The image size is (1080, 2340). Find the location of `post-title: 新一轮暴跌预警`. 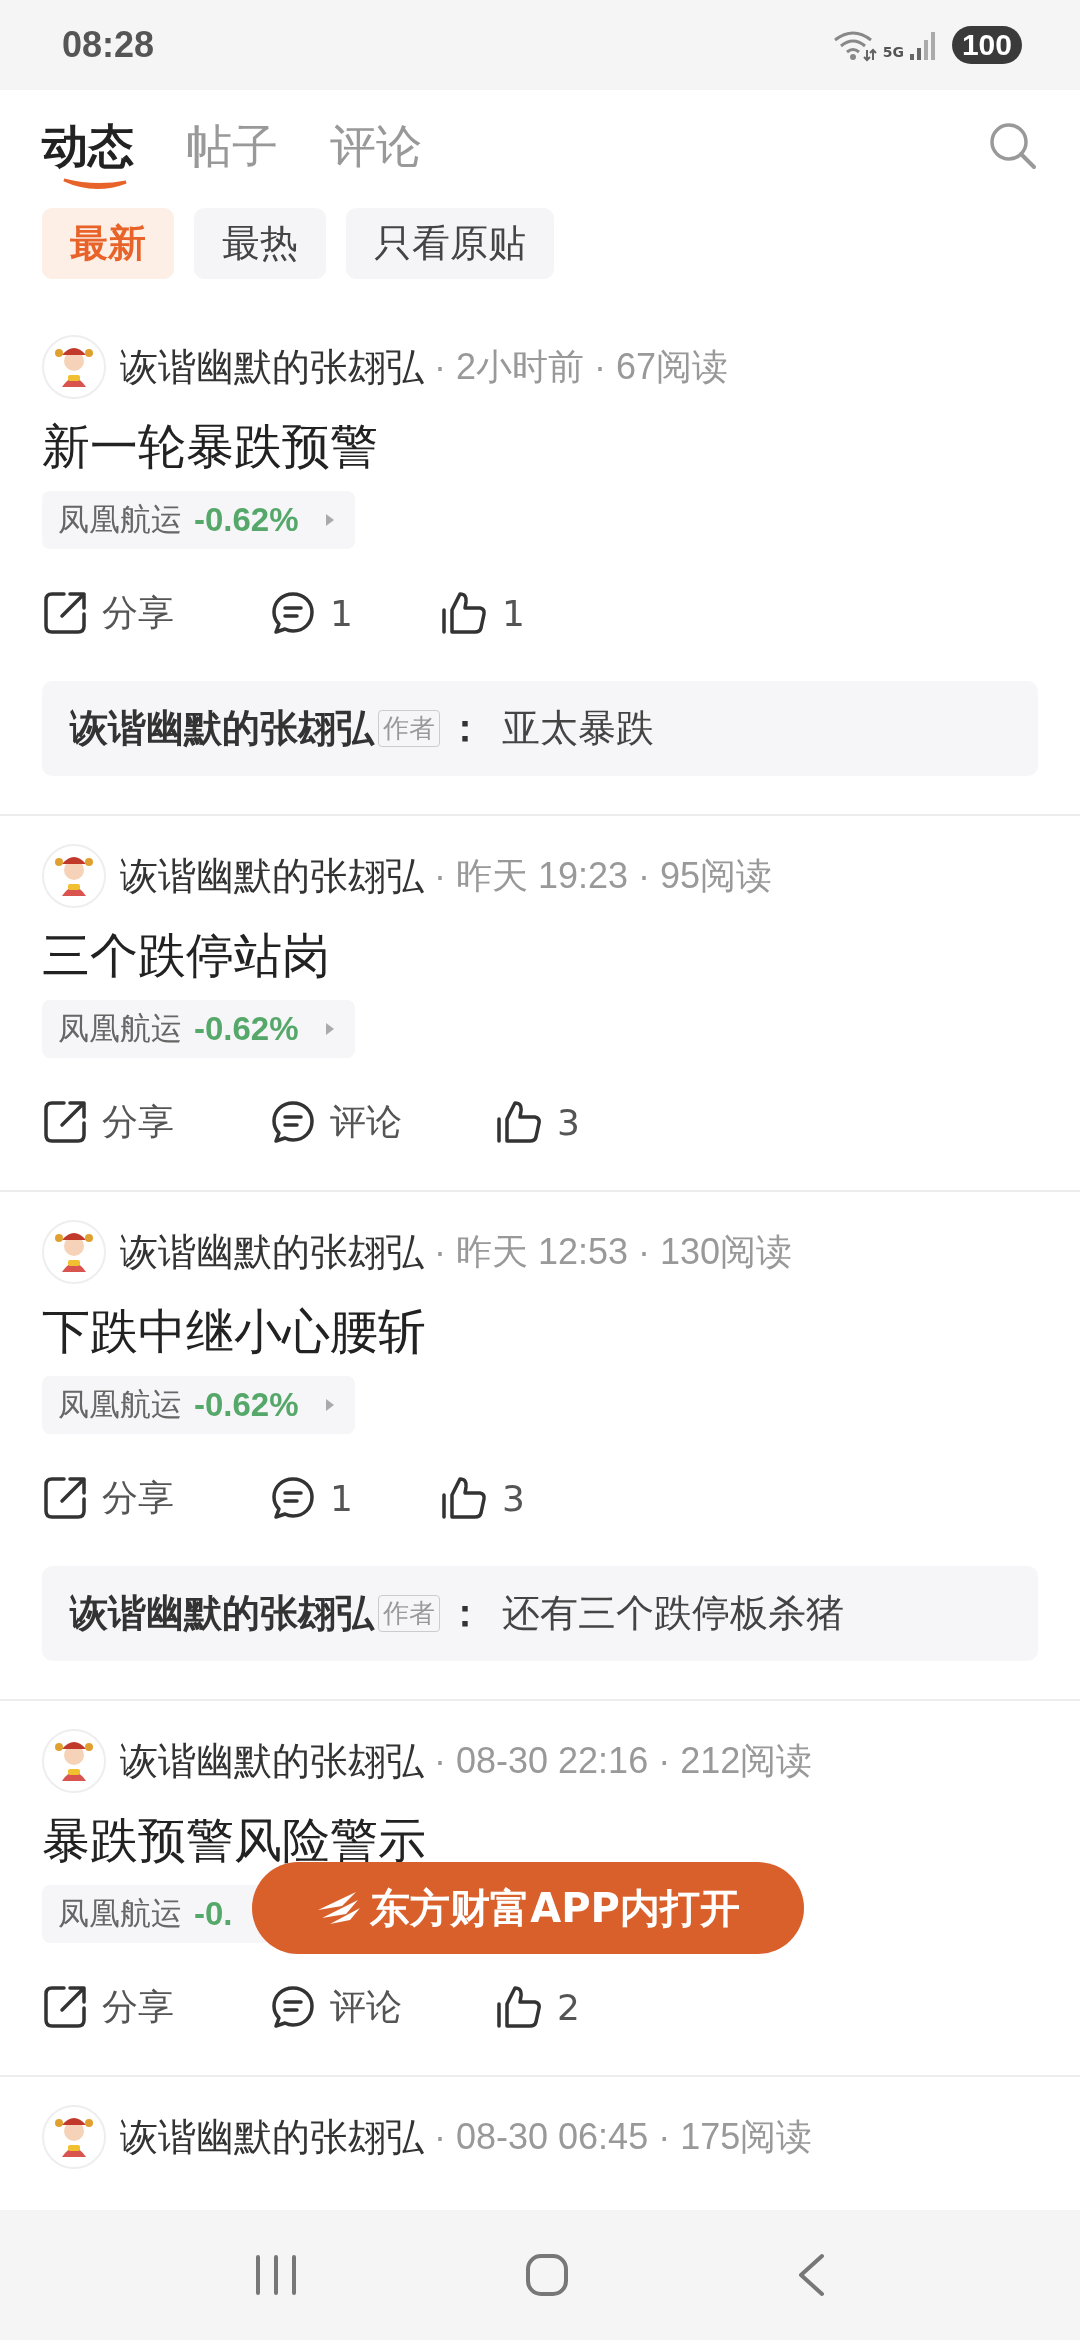

post-title: 新一轮暴跌预警 is located at coordinates (210, 446).